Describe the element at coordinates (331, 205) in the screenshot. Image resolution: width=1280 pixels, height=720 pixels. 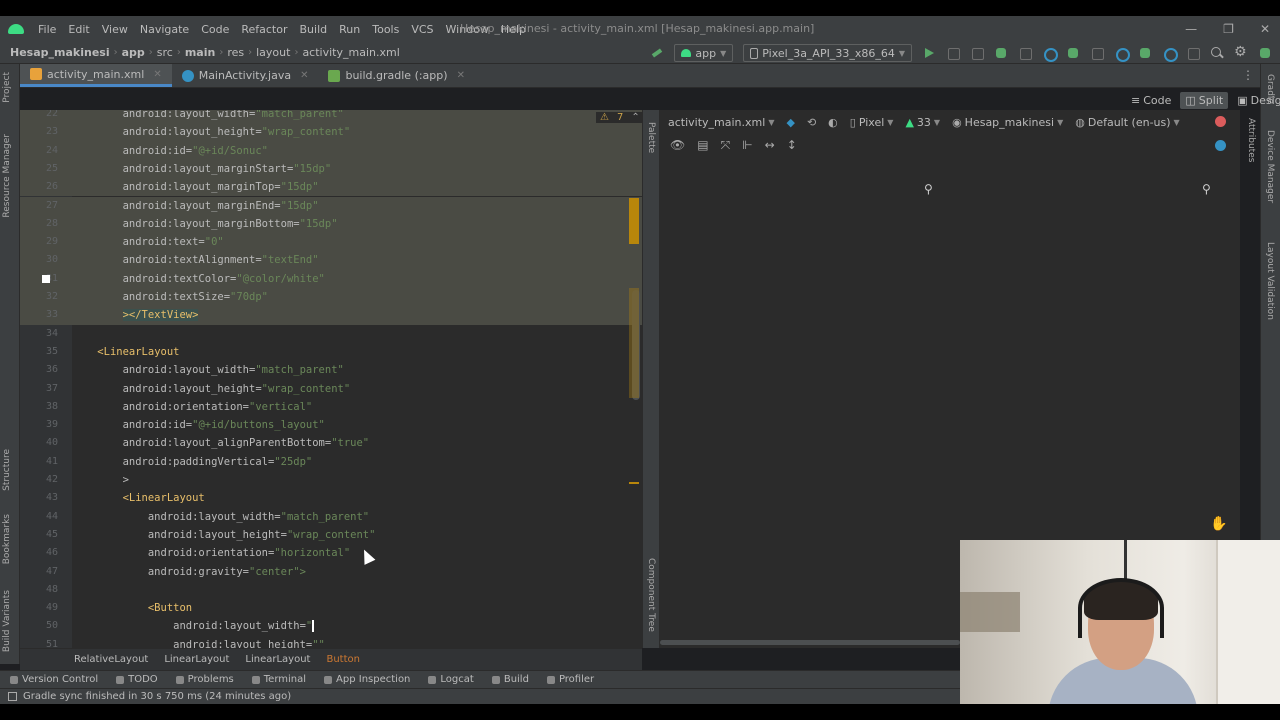
I see `code-line: 27 android:layout_marginEnd="15dp"` at that location.